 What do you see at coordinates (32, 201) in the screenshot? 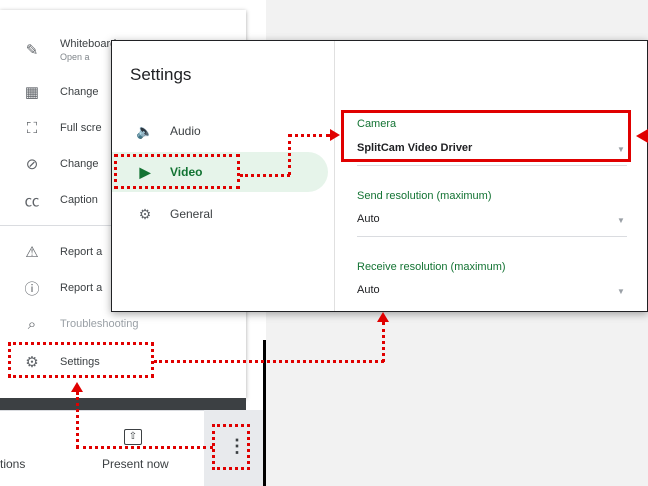
I see `captions-icon: ㏄` at bounding box center [32, 201].